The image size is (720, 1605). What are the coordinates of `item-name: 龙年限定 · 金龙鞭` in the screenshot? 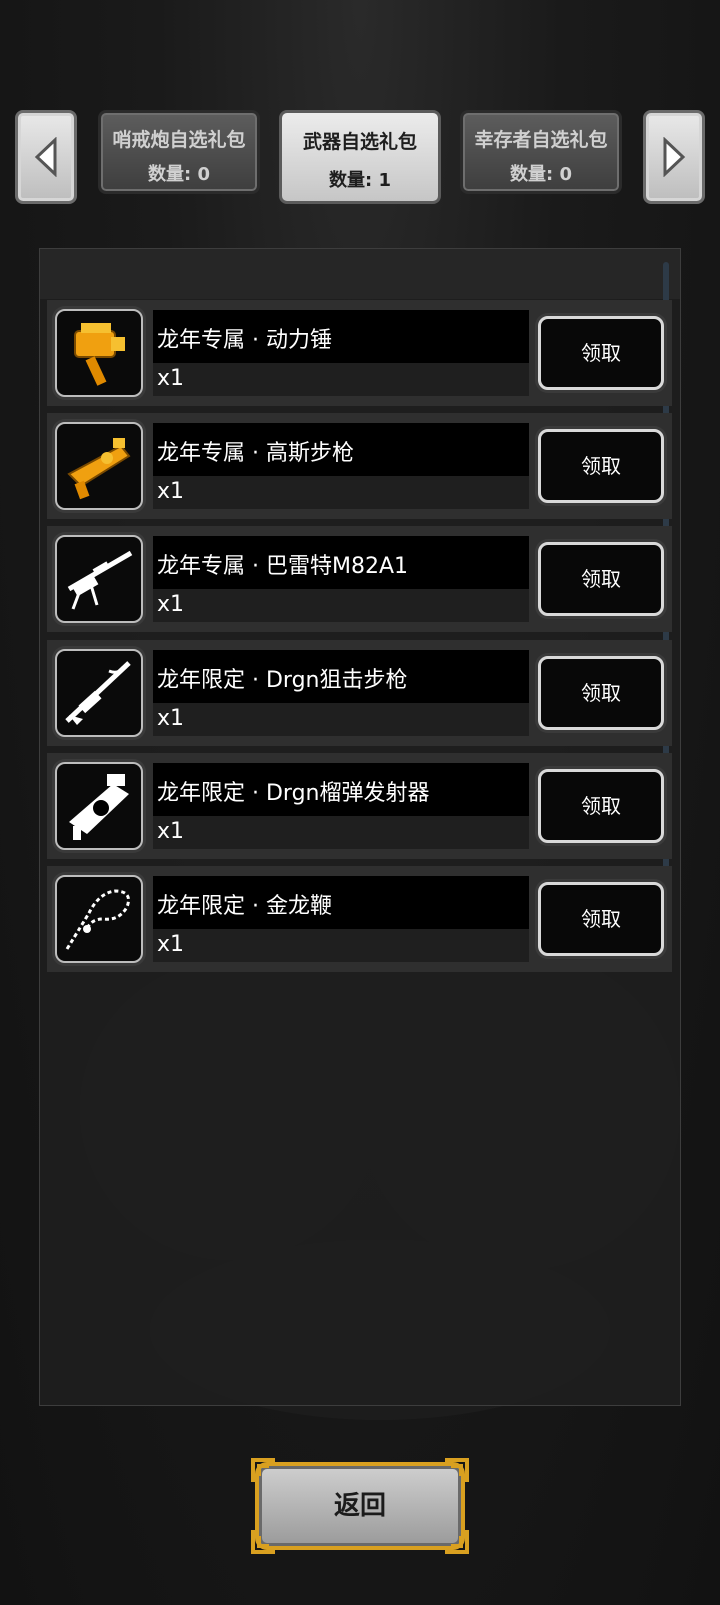 It's located at (244, 906).